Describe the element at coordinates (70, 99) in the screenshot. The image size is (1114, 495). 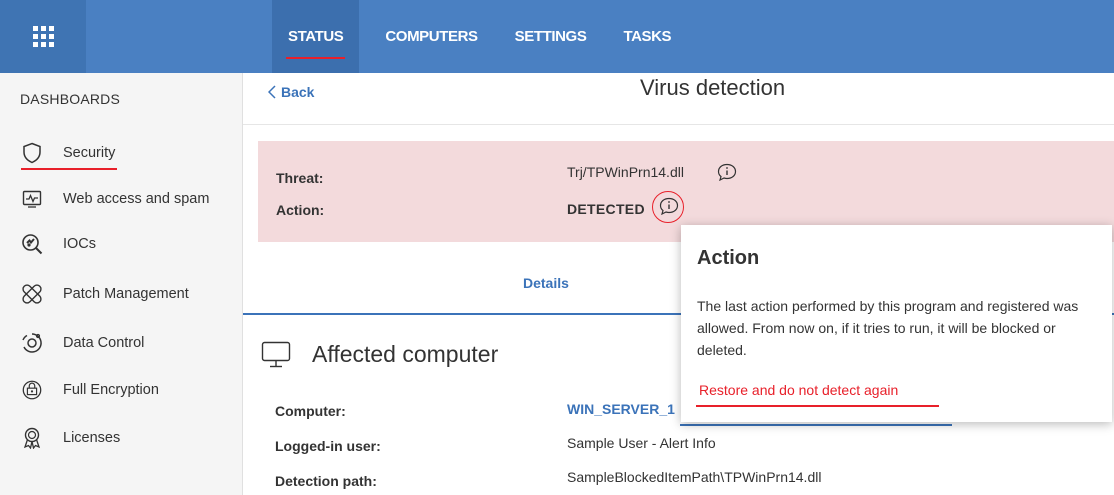
I see `sidebar-header: DASHBOARDS` at that location.